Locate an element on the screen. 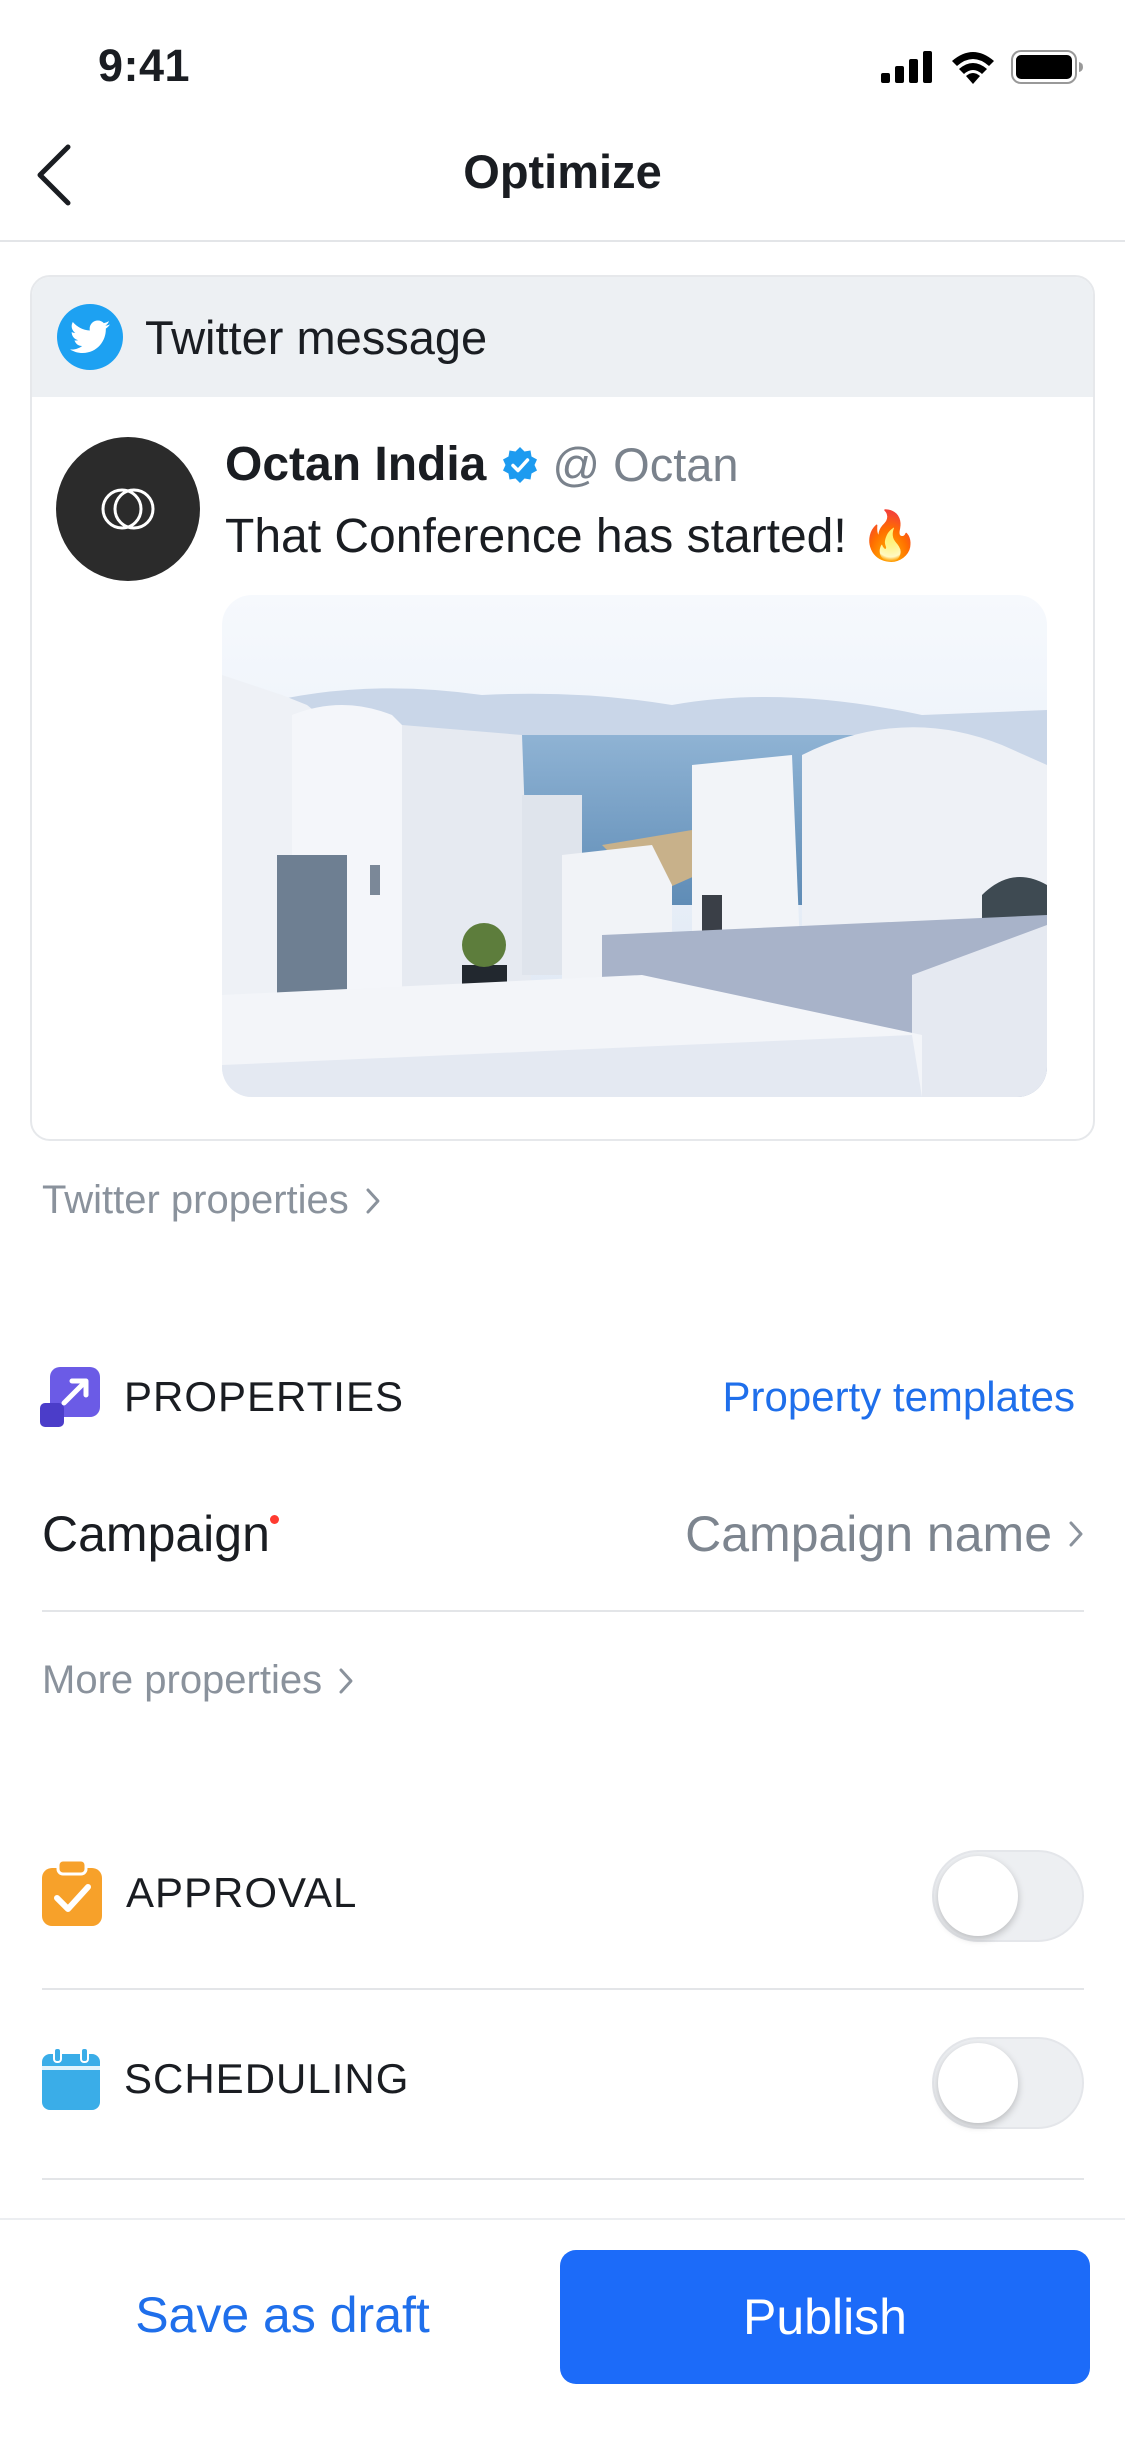 This screenshot has width=1125, height=2445. scheduling-toggle is located at coordinates (1008, 2083).